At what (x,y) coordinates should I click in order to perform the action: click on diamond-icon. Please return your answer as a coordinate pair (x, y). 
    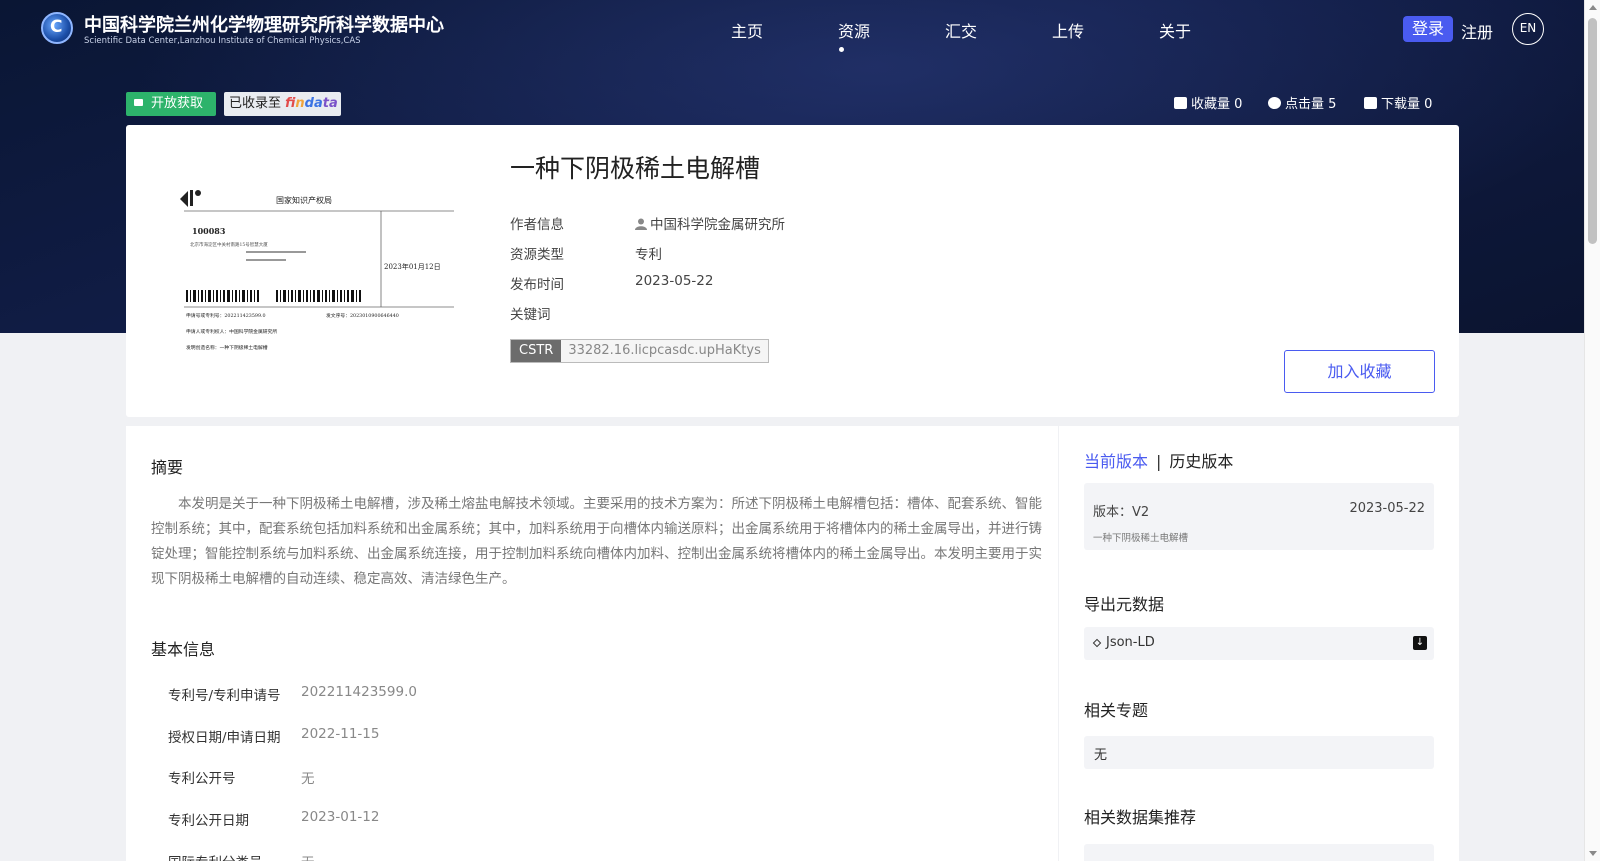
    Looking at the image, I should click on (1097, 643).